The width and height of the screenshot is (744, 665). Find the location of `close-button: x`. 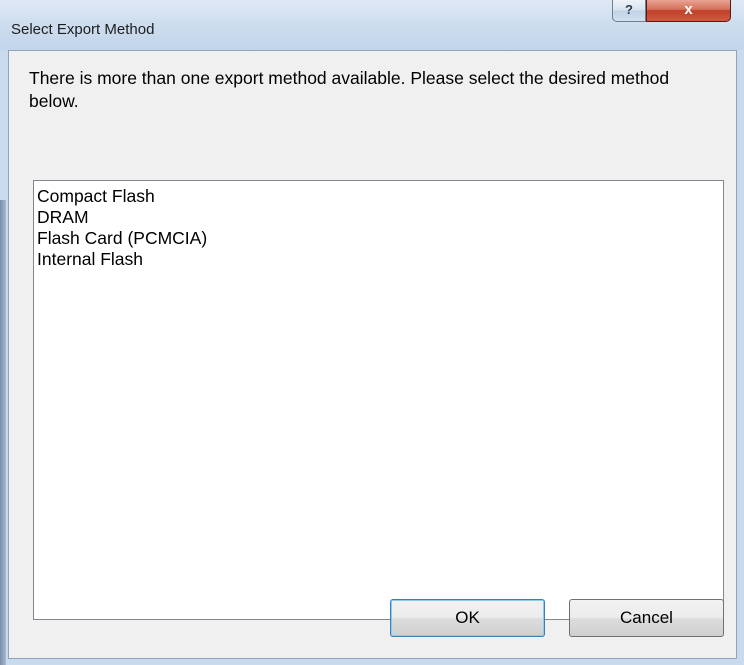

close-button: x is located at coordinates (688, 11).